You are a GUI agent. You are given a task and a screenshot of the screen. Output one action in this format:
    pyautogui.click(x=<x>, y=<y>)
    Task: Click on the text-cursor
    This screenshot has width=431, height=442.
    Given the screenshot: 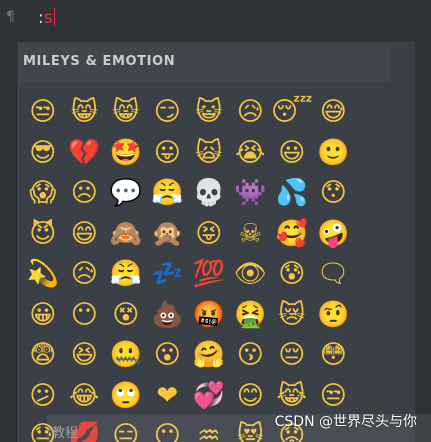 What is the action you would take?
    pyautogui.click(x=54, y=17)
    